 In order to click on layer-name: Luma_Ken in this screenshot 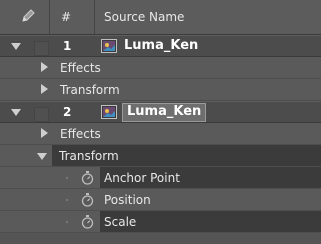, I will do `click(161, 45)`.